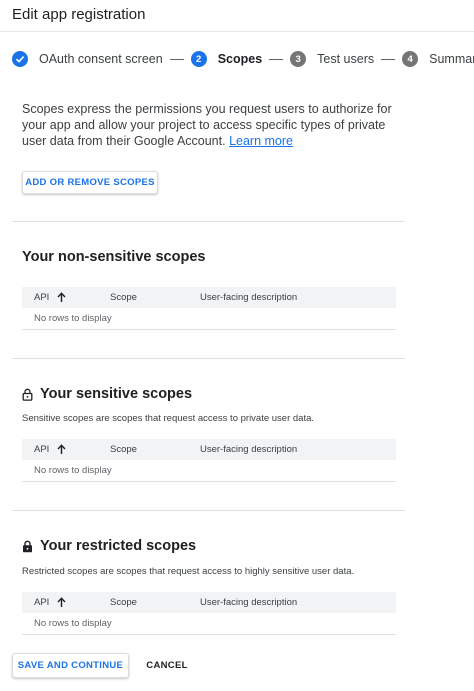 The height and width of the screenshot is (691, 474). Describe the element at coordinates (410, 59) in the screenshot. I see `step-number-4: 4` at that location.